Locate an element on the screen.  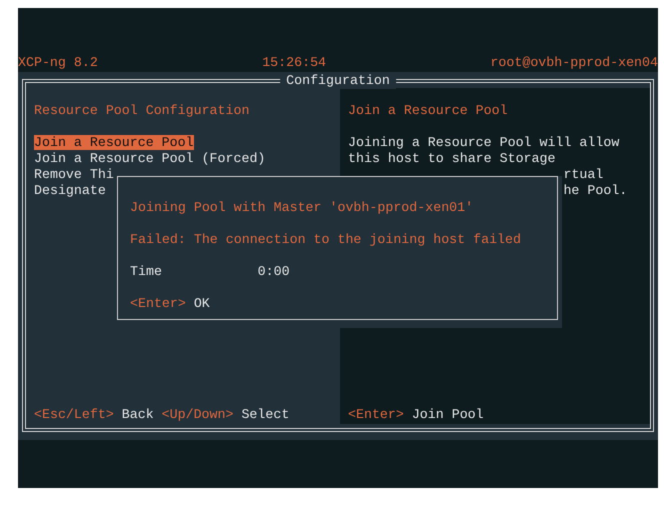
action-label: OK is located at coordinates (202, 304).